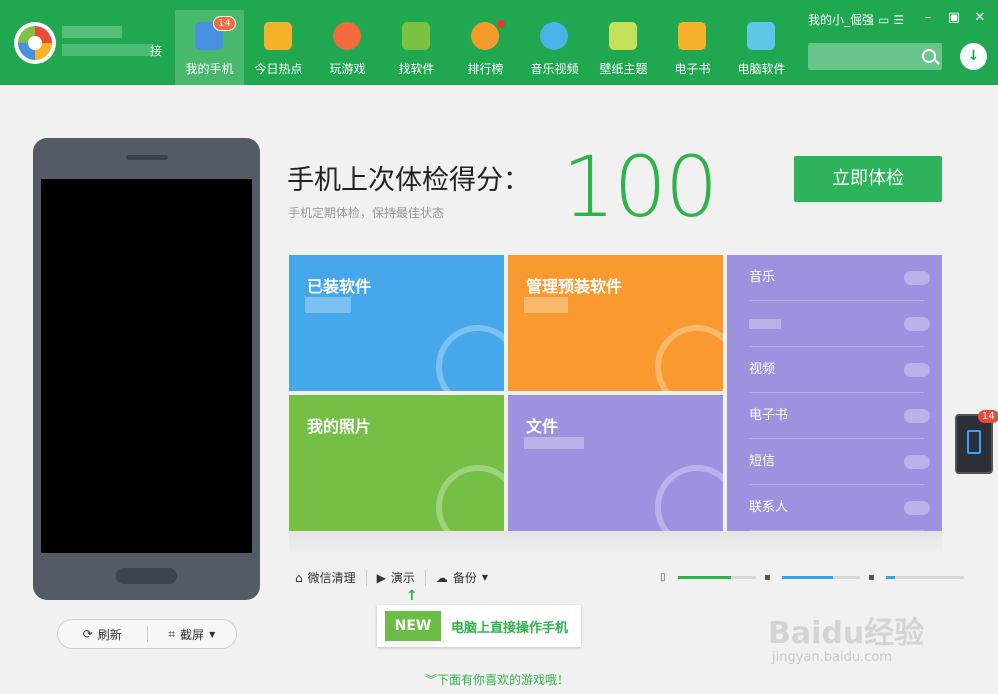 The image size is (998, 694). I want to click on media-list-item: 视频, so click(839, 370).